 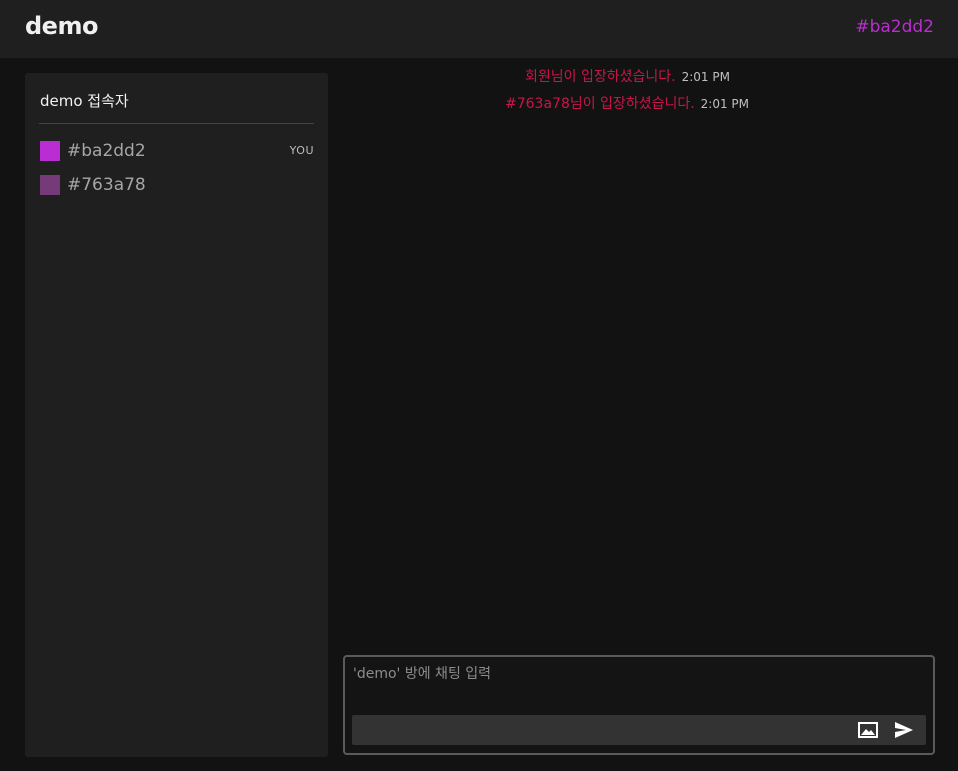 I want to click on you-badge: YOU, so click(x=301, y=150).